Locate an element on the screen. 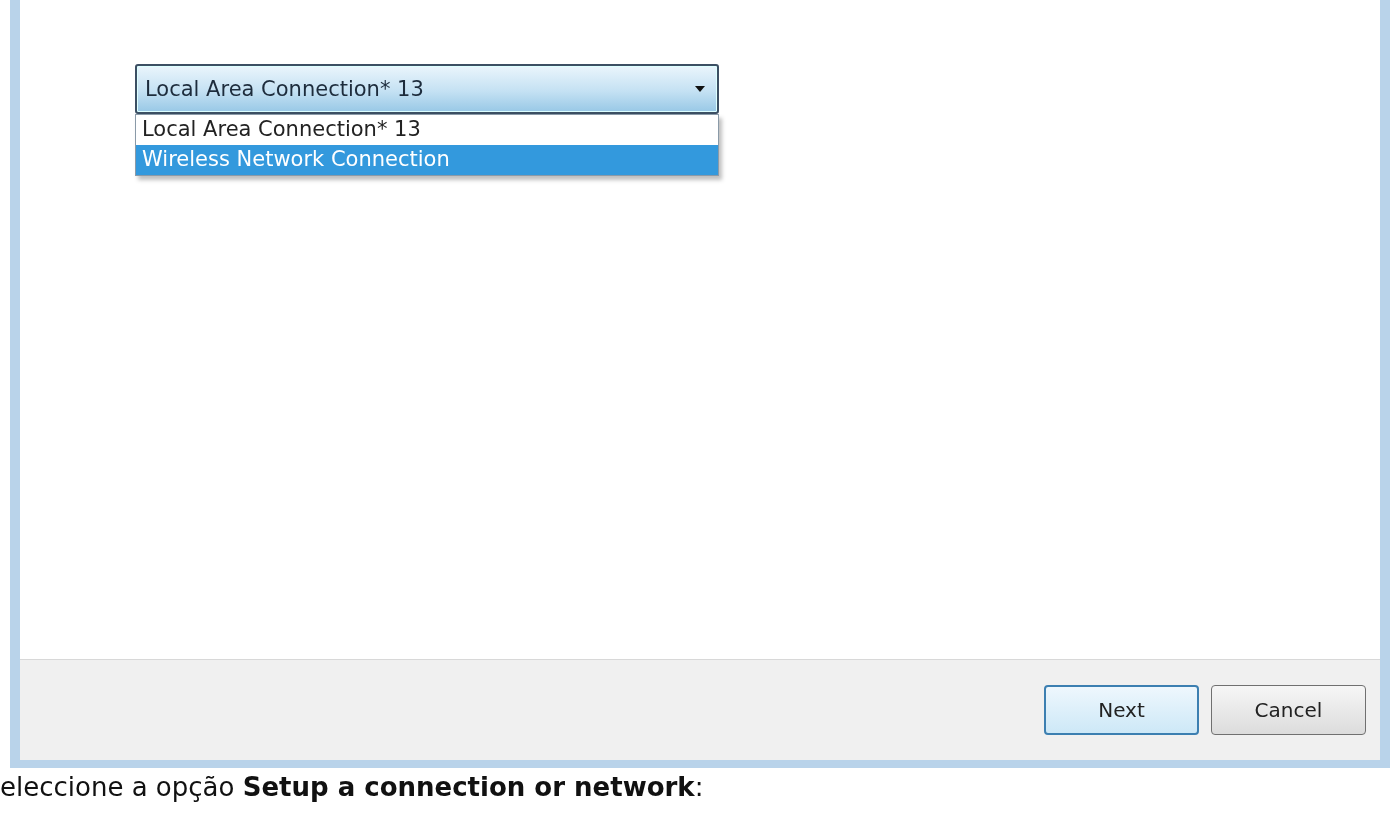 The height and width of the screenshot is (838, 1400). instruction-text: eleccione a opção Setup a connection or network: is located at coordinates (352, 787).